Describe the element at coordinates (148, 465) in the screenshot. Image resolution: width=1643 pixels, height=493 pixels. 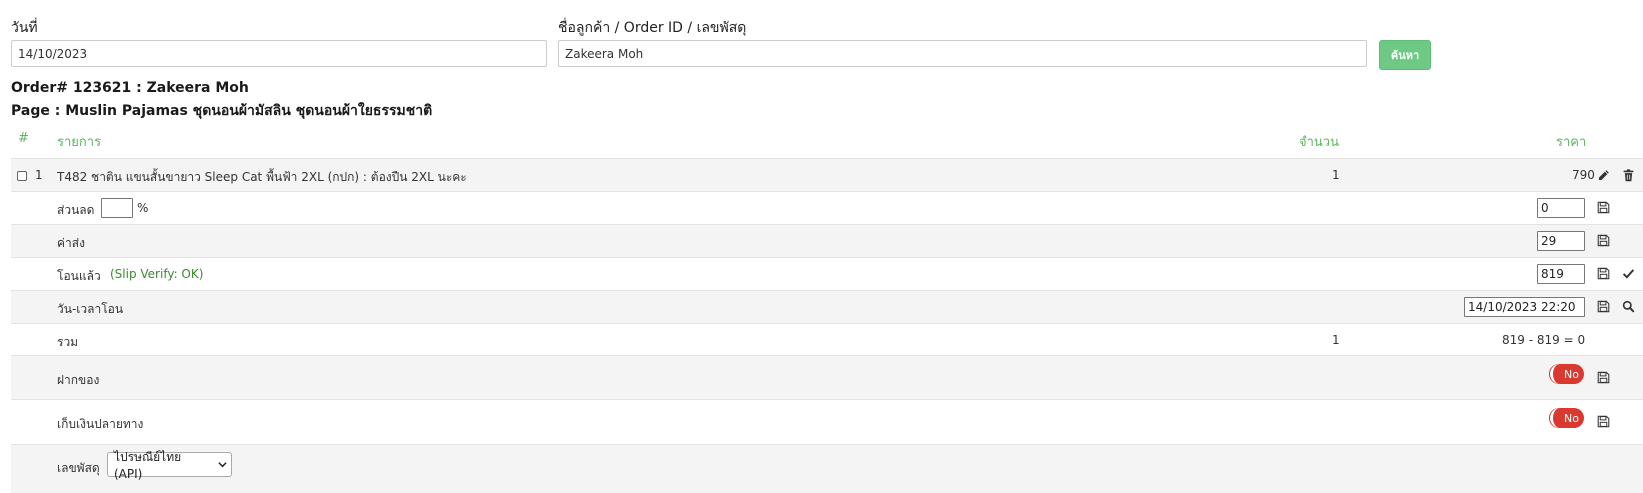
I see `carrier-select-value: ไปรษณีย์ไทย (API)` at that location.